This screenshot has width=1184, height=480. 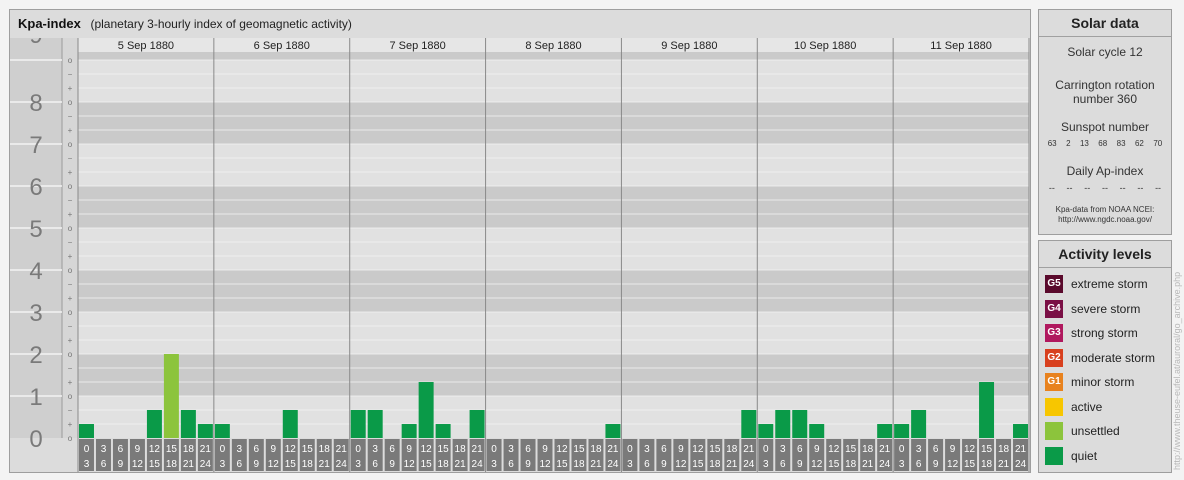 I want to click on level-swatch: G4, so click(x=1054, y=308).